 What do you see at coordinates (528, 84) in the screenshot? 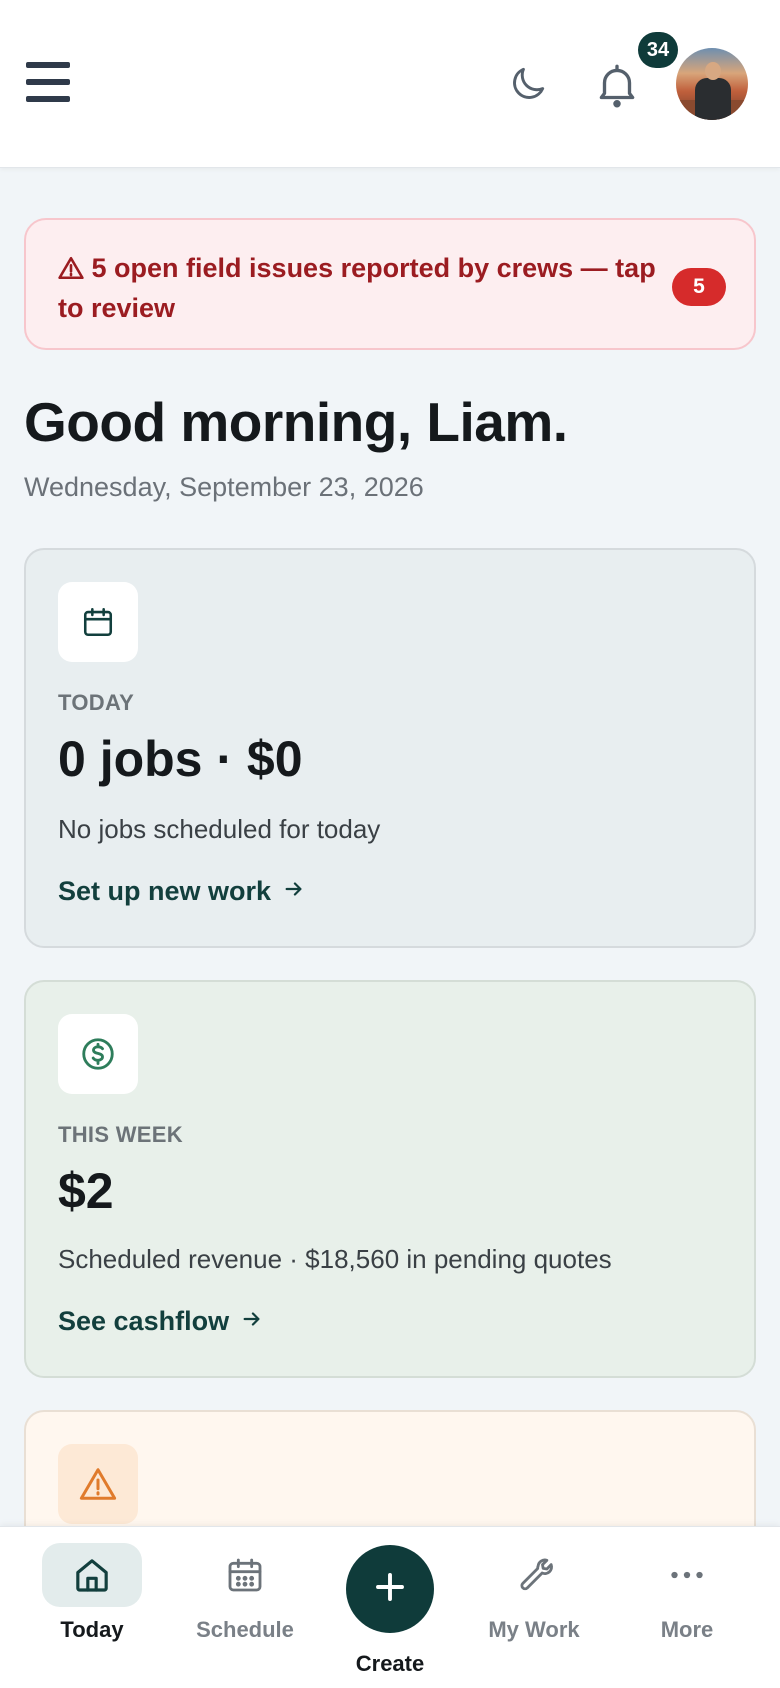
I see `moon-icon` at bounding box center [528, 84].